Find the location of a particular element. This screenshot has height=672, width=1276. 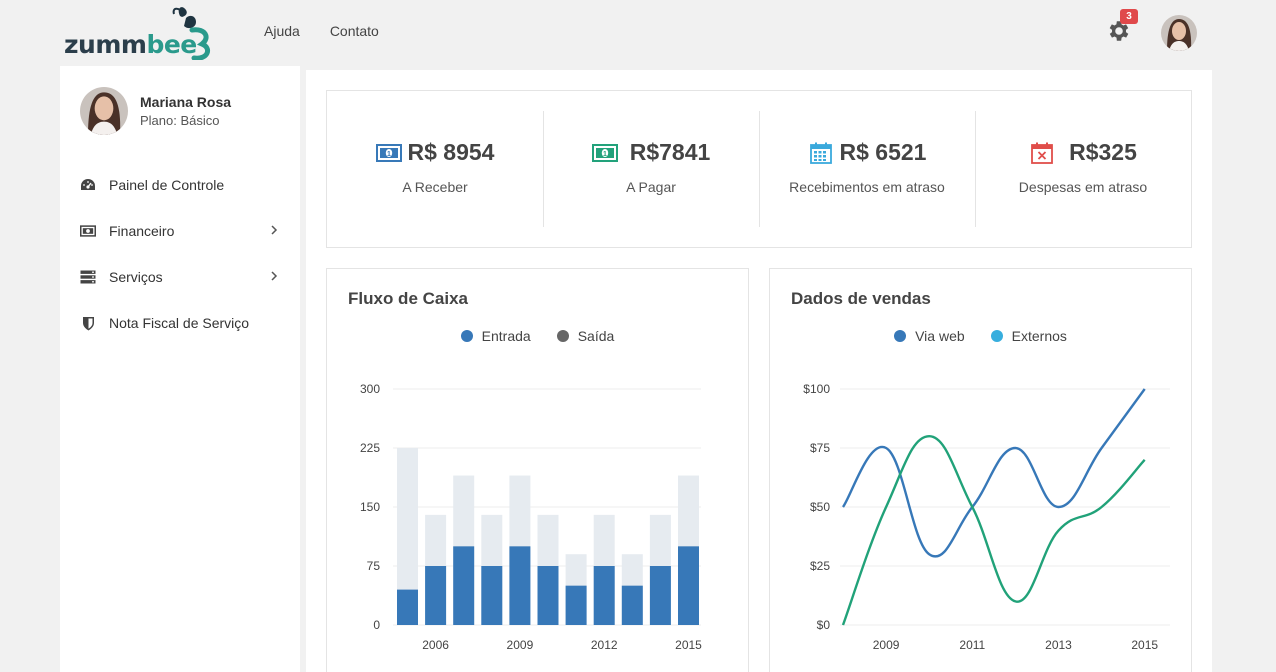

line-externos is located at coordinates (993, 530).